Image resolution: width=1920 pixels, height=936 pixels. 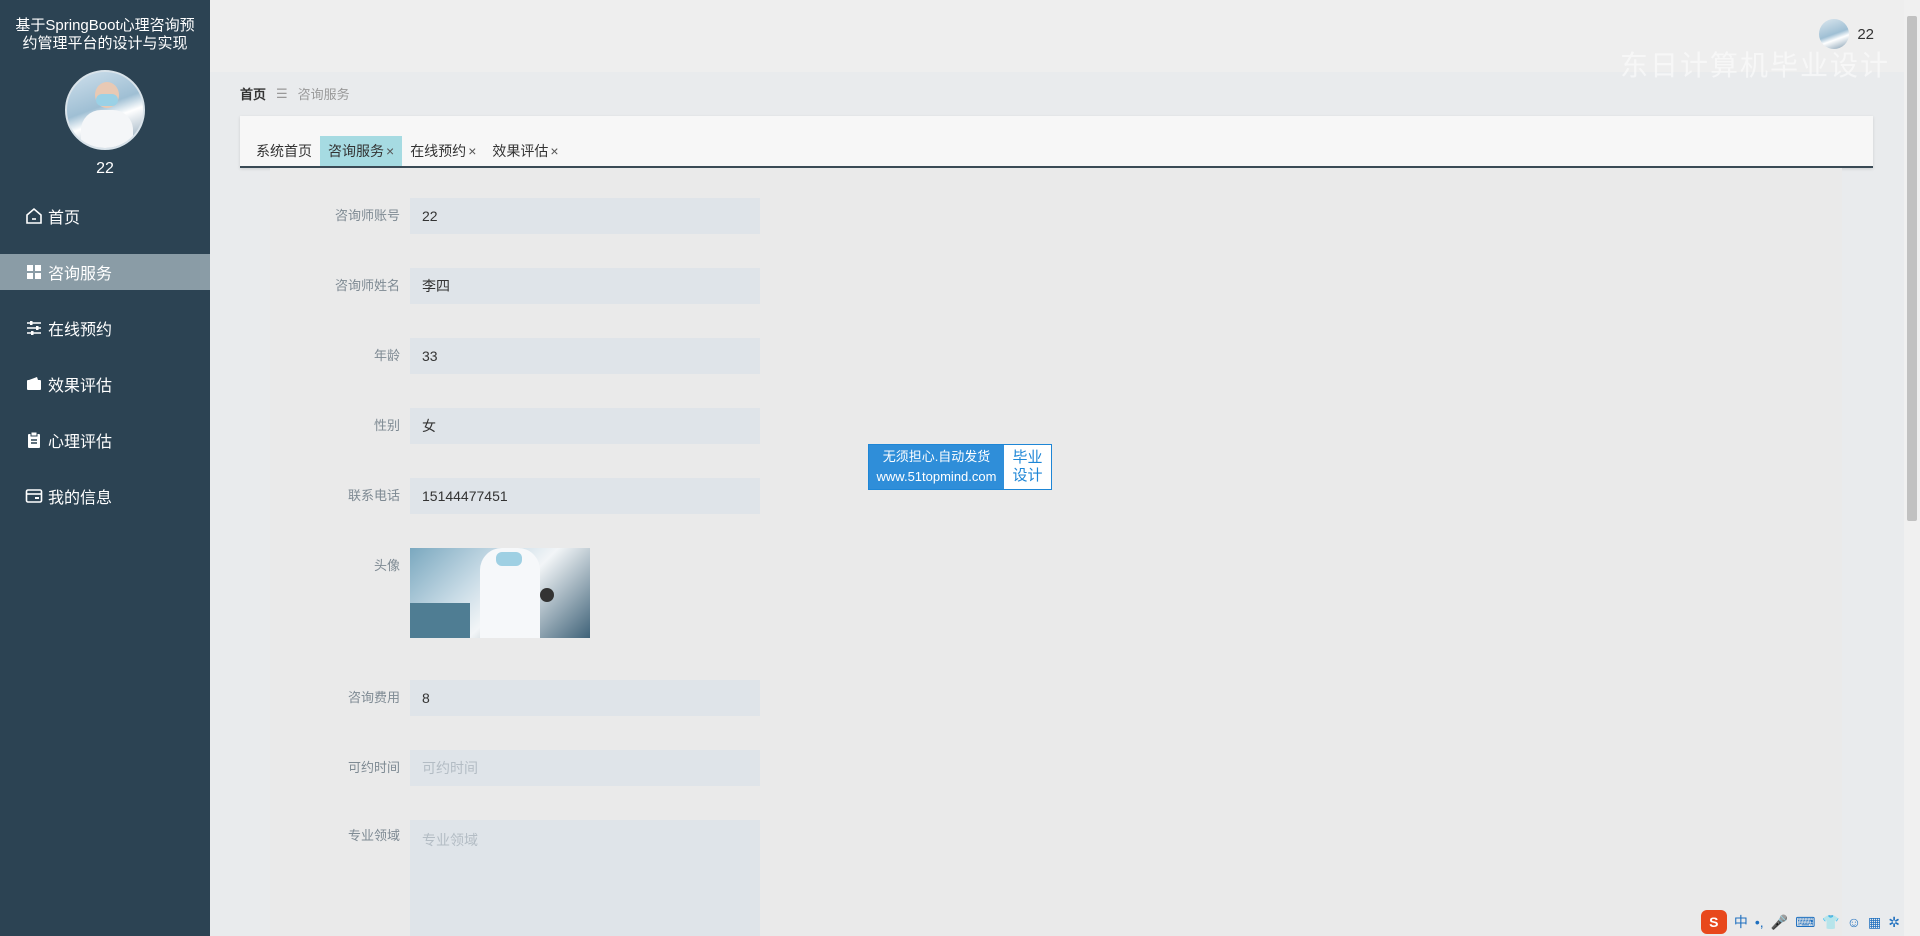 What do you see at coordinates (936, 456) in the screenshot?
I see `ad-line1: 无须担心.自动发货` at bounding box center [936, 456].